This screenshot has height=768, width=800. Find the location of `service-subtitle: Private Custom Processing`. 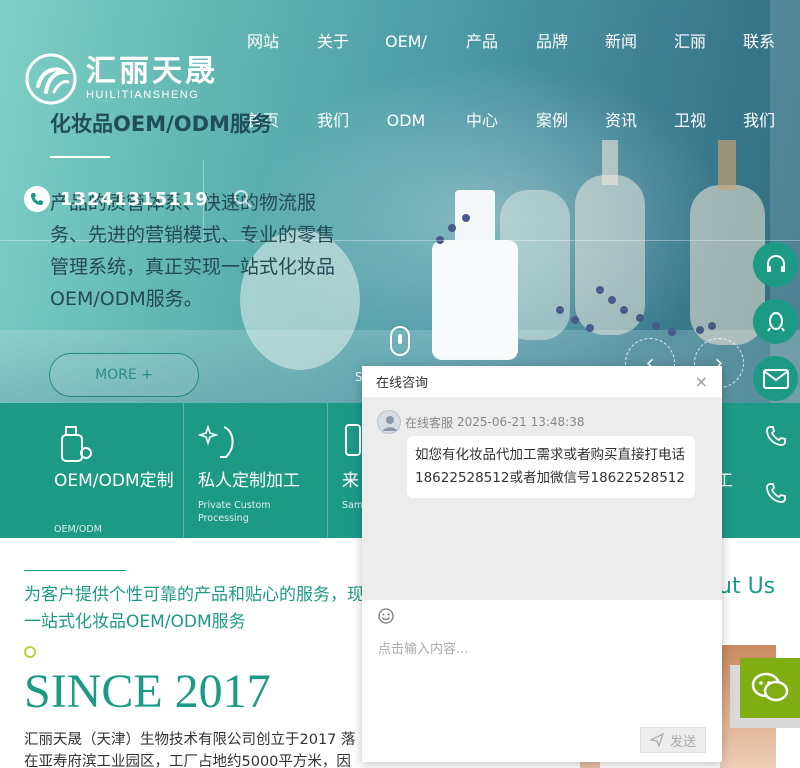

service-subtitle: Private Custom Processing is located at coordinates (234, 512).